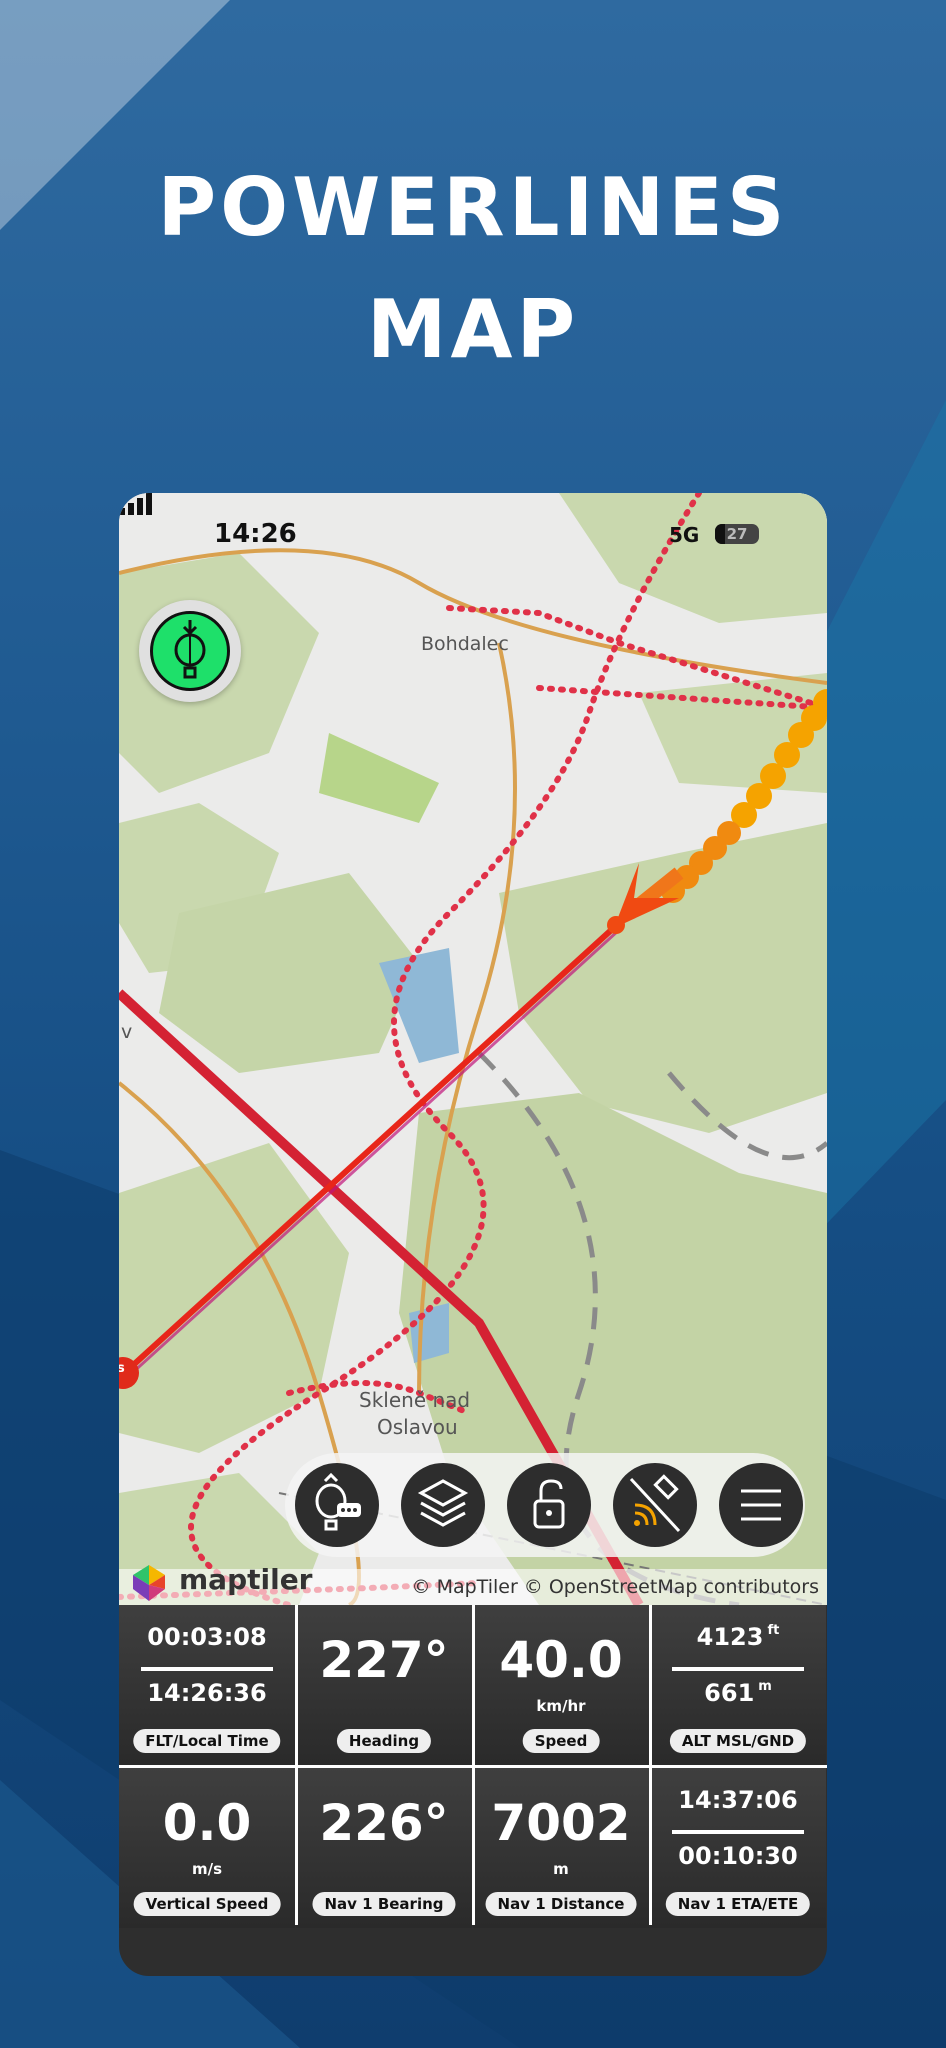  I want to click on local-time-value: 14:26:36, so click(207, 1693).